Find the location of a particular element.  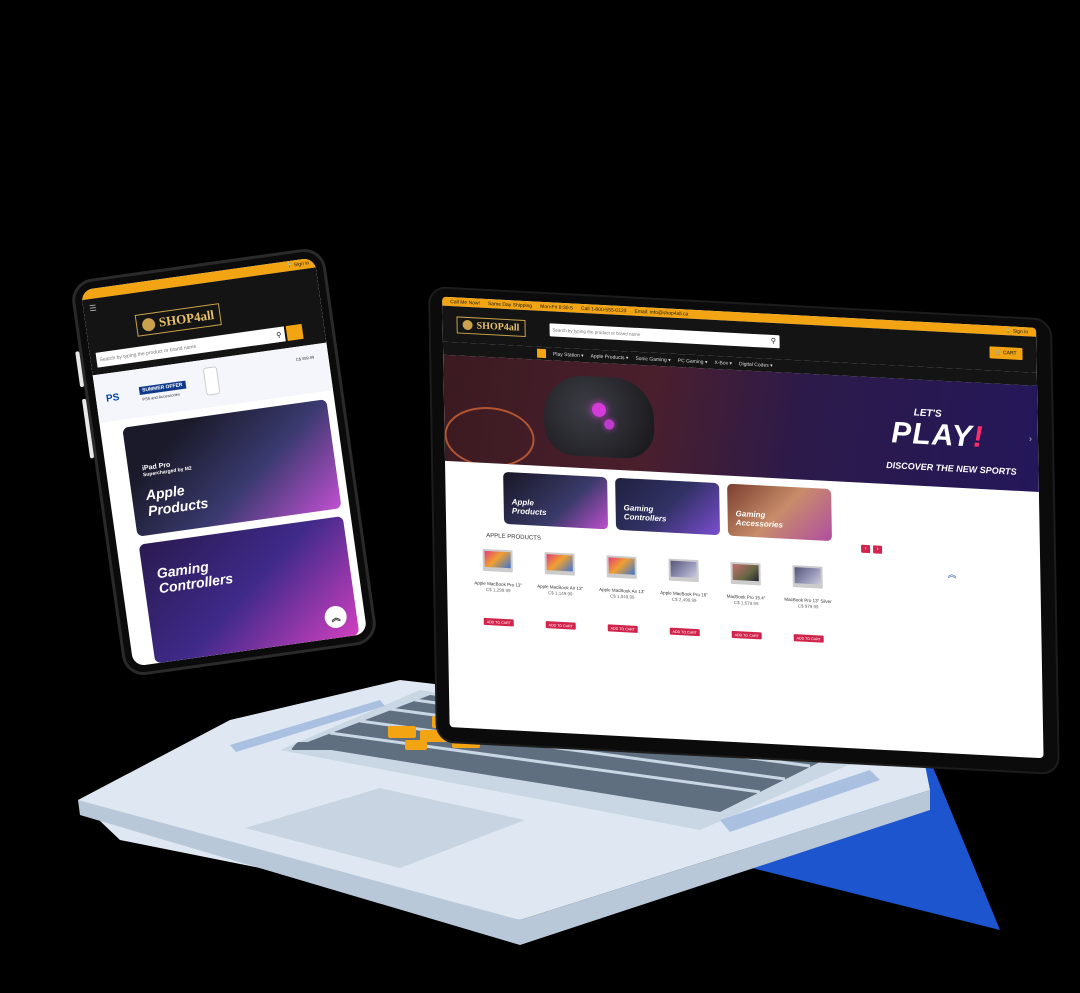

playstation-logo: PS is located at coordinates (113, 398).